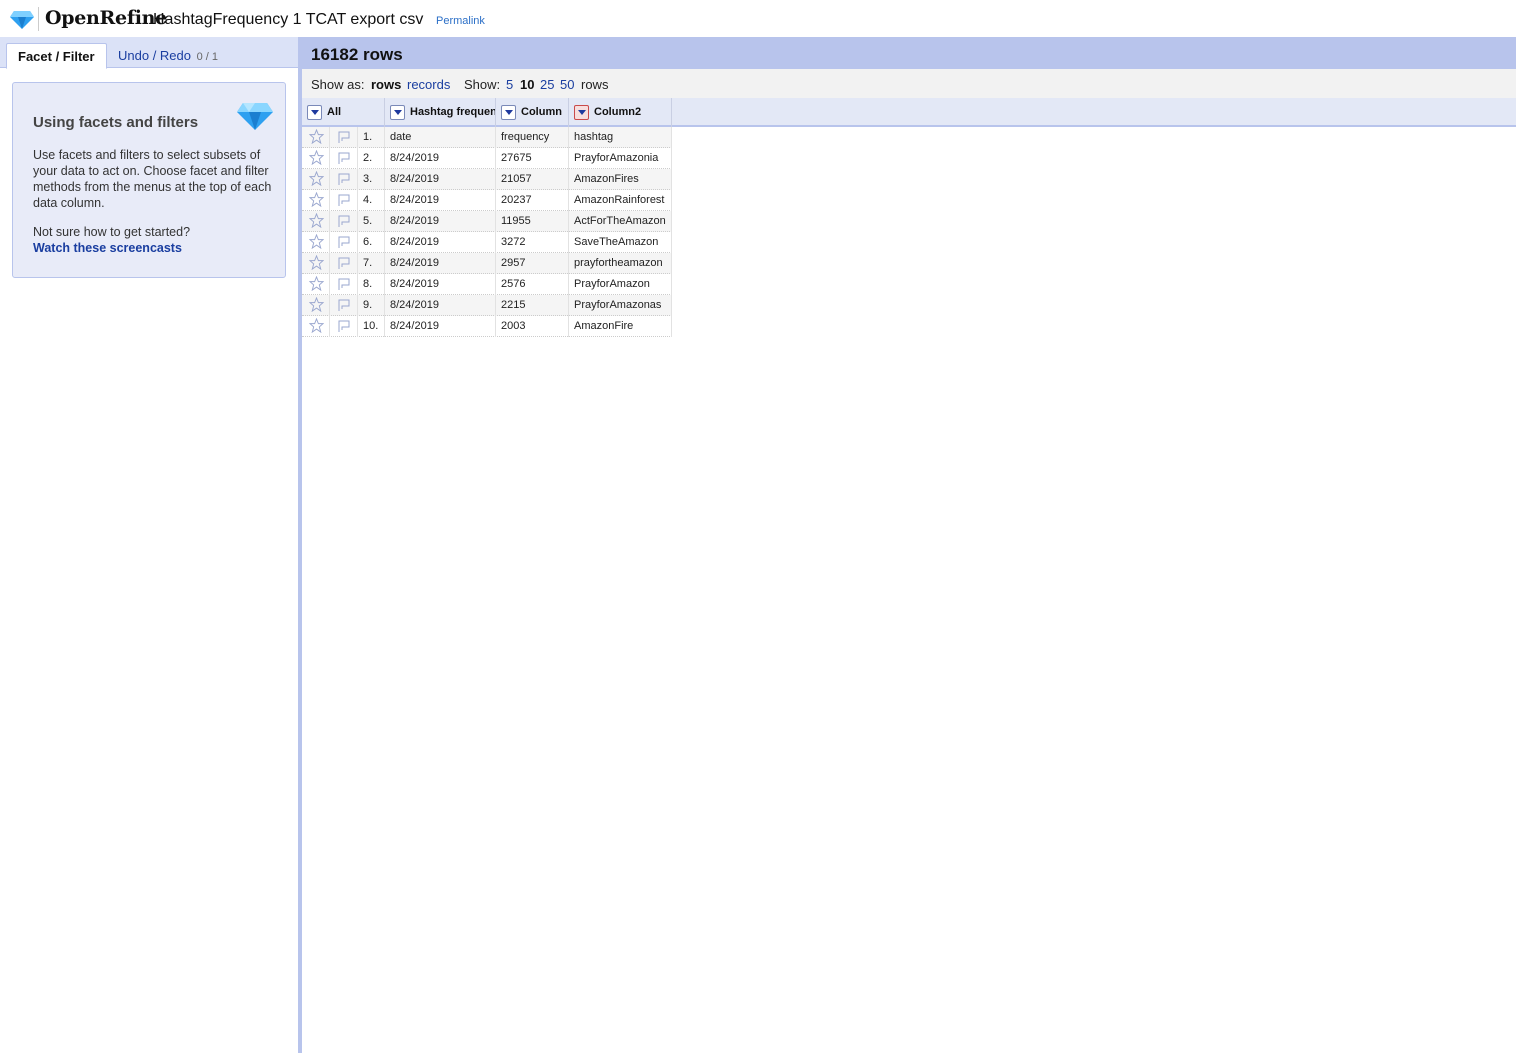 Image resolution: width=1516 pixels, height=1053 pixels. What do you see at coordinates (338, 84) in the screenshot?
I see `show-as-label: Show as:` at bounding box center [338, 84].